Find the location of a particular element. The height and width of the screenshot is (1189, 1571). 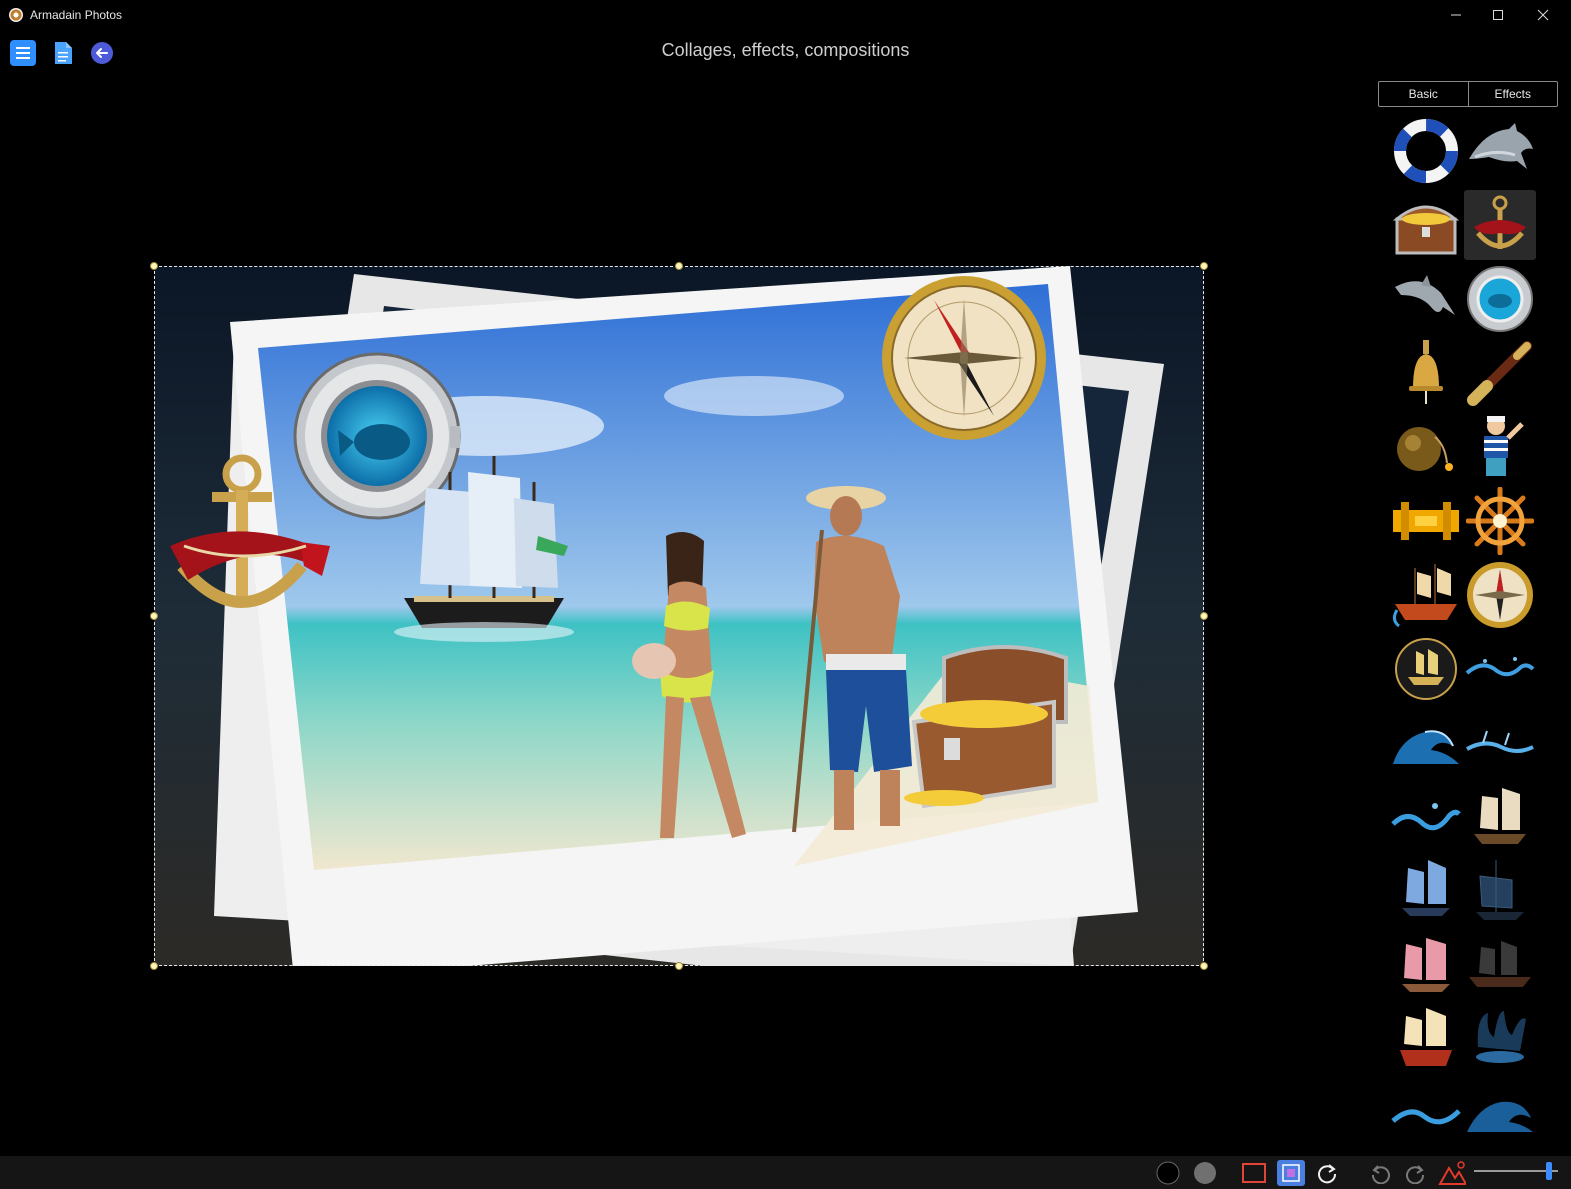

gallery-item-ship-emblem is located at coordinates (1426, 669).